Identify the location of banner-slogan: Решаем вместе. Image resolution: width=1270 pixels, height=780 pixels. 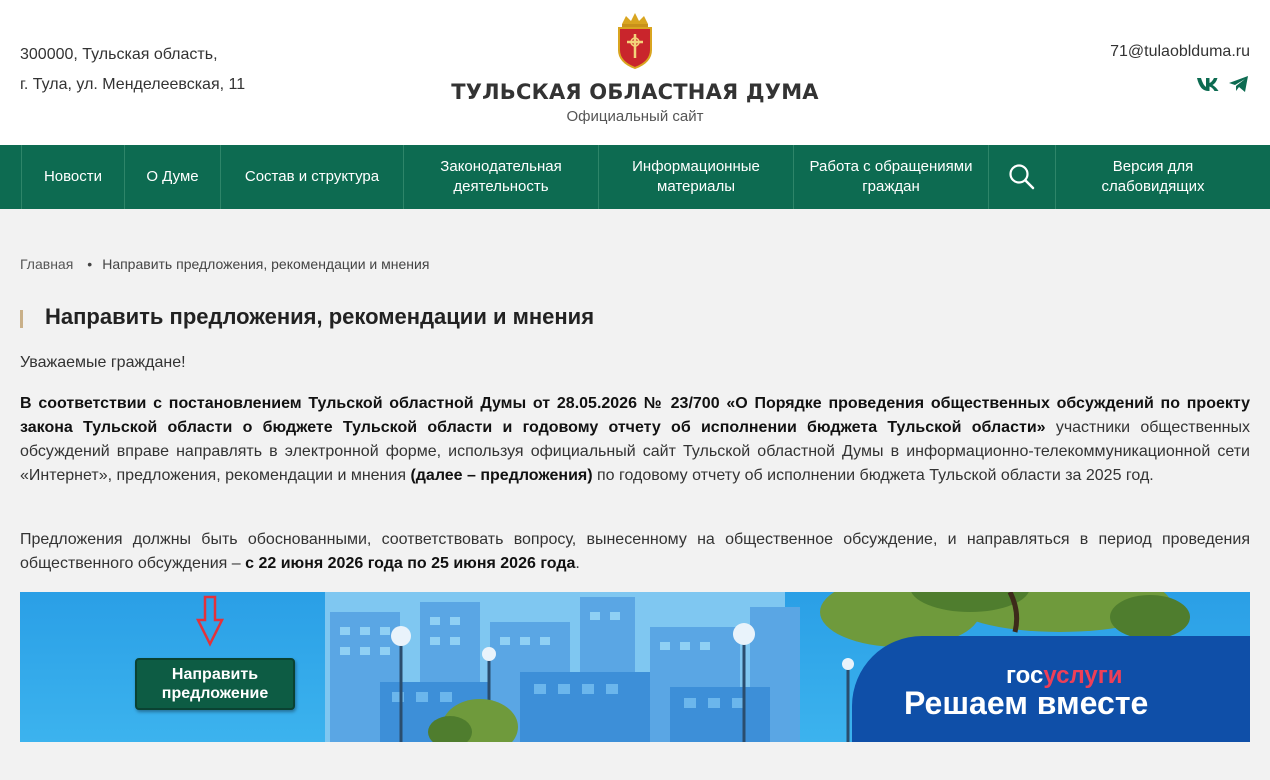
(1026, 703).